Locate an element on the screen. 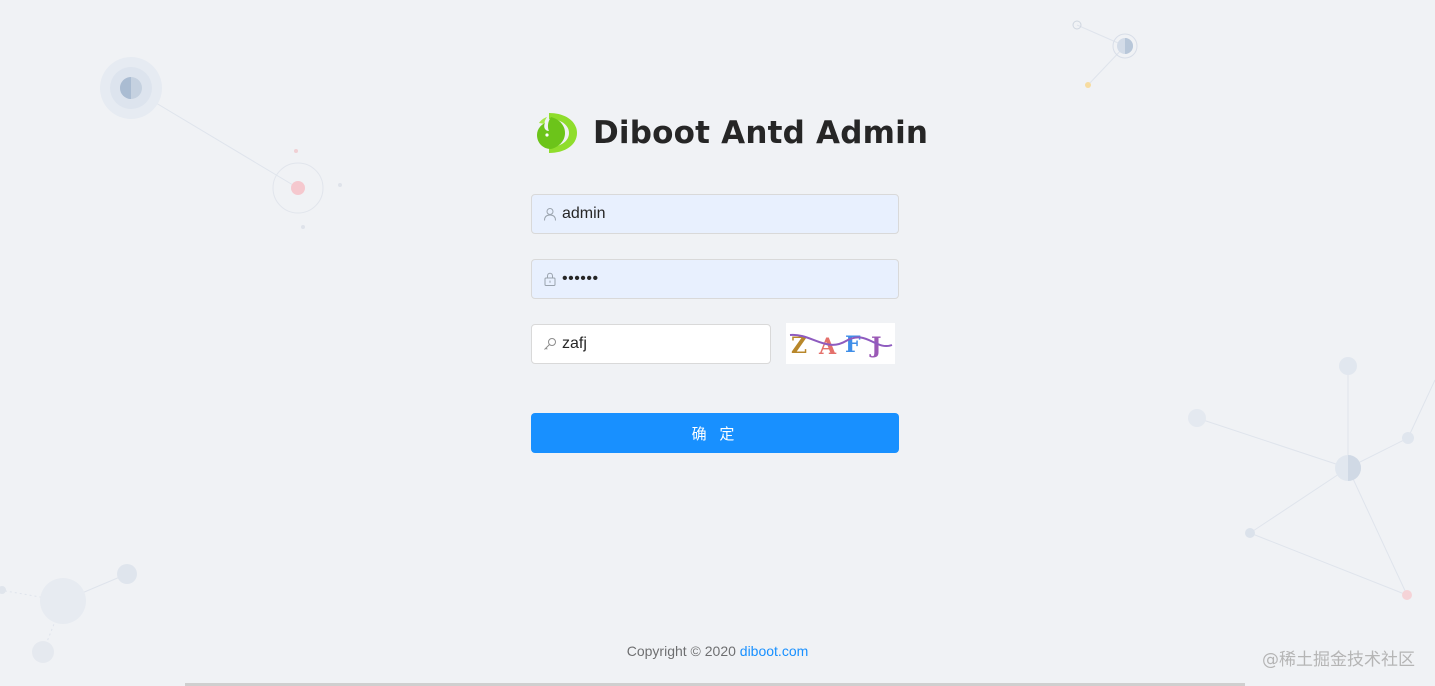 Image resolution: width=1435 pixels, height=686 pixels. diboot-logo is located at coordinates (557, 133).